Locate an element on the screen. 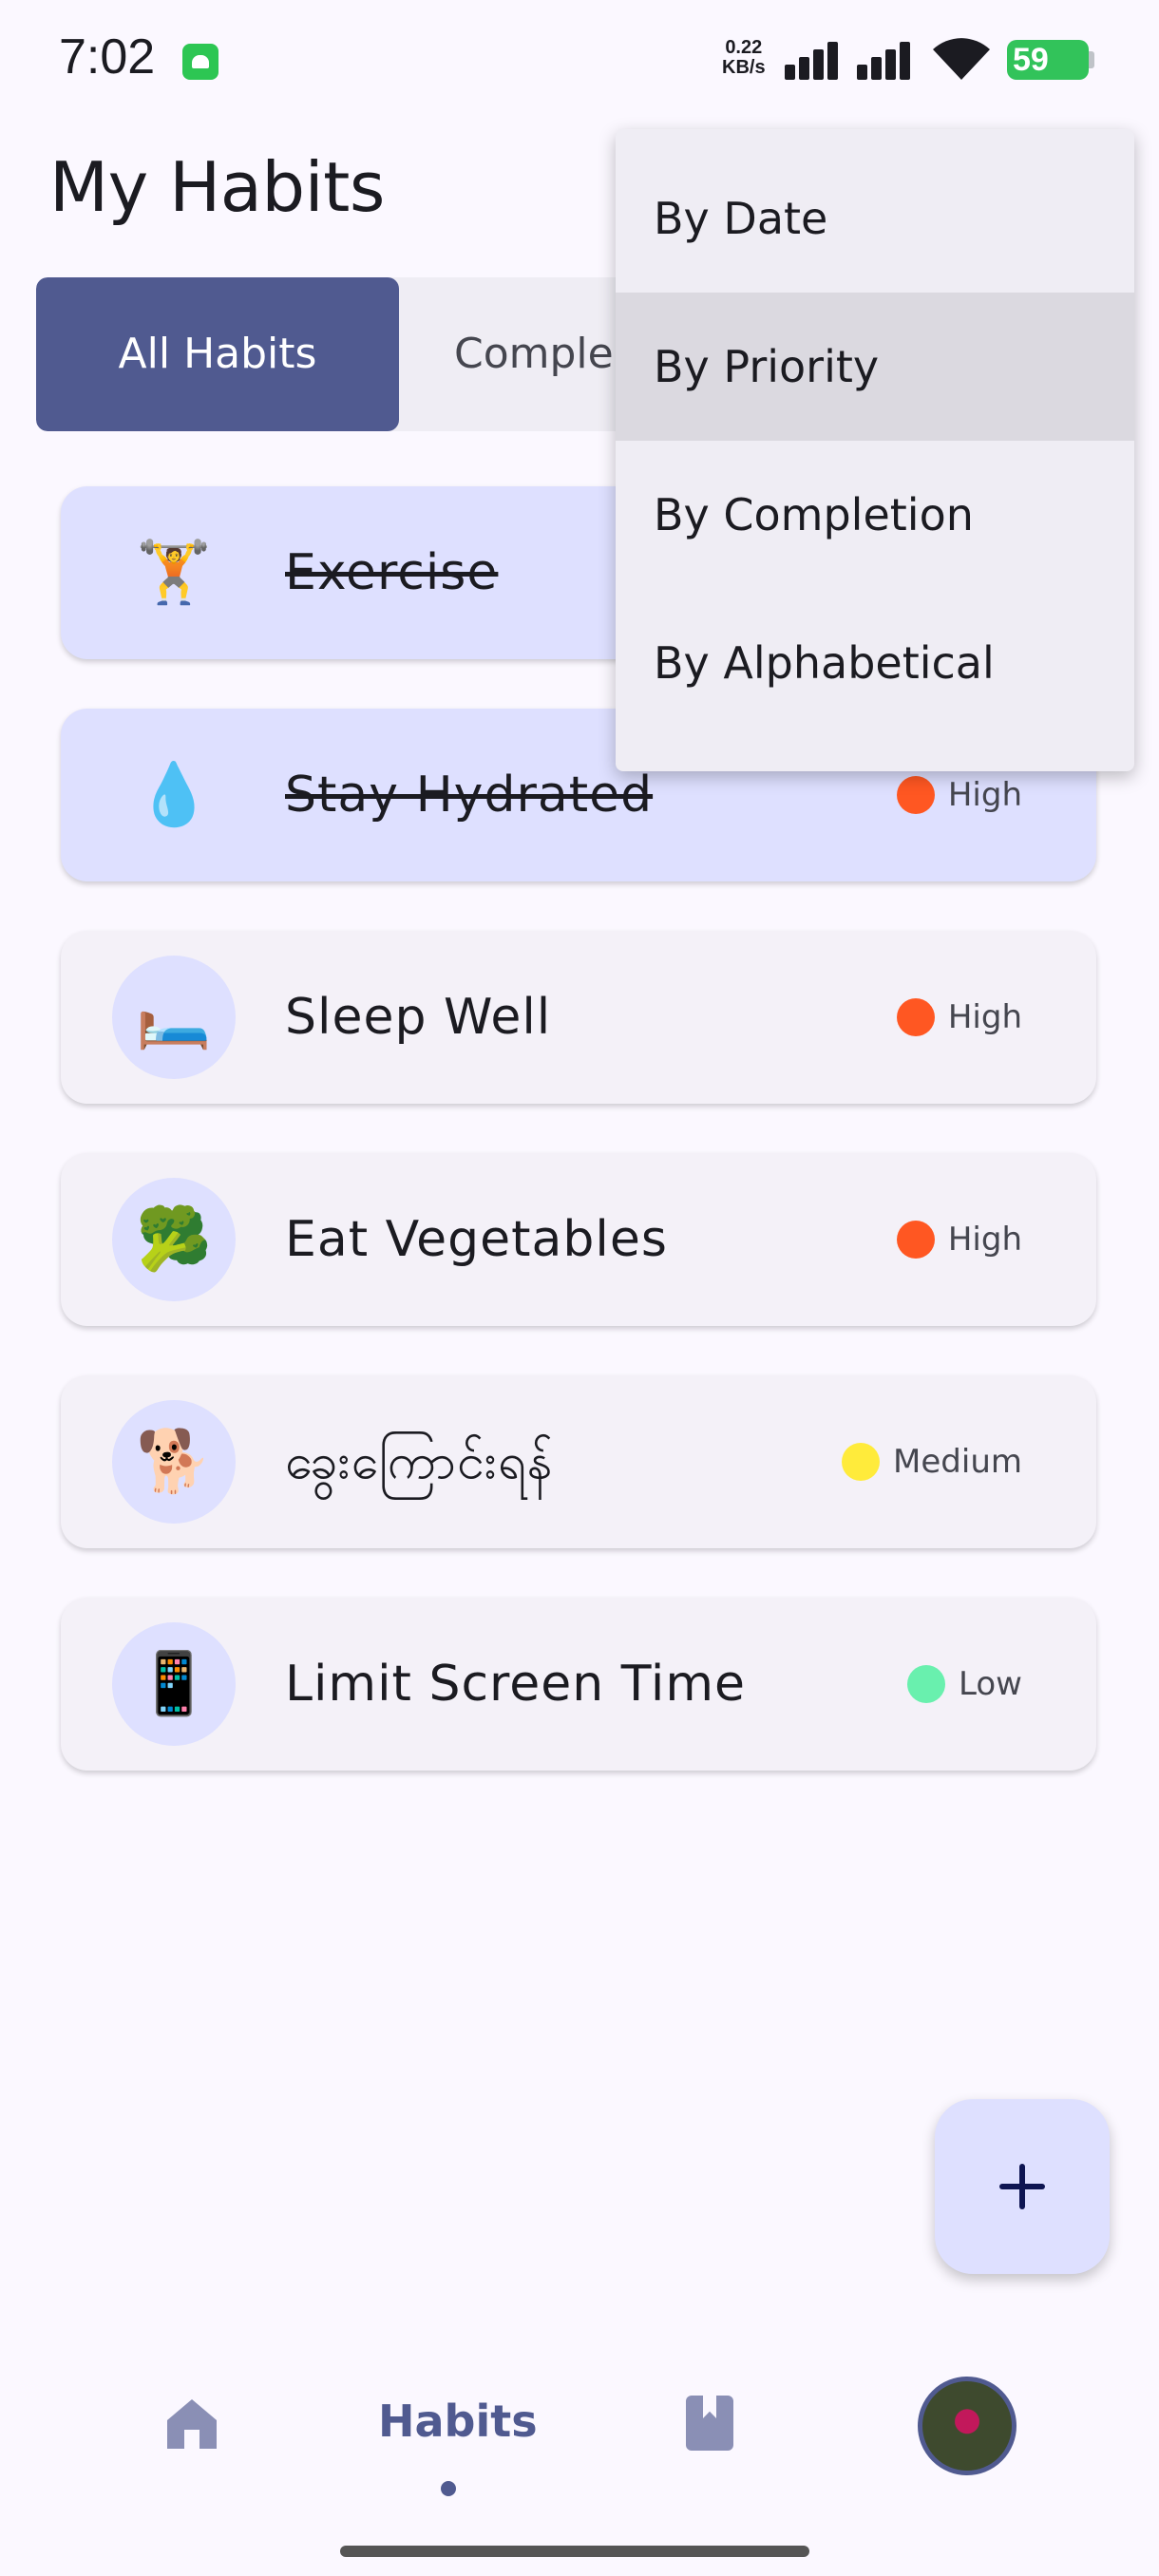 This screenshot has width=1159, height=2576. nav-habits: Habits is located at coordinates (458, 2421).